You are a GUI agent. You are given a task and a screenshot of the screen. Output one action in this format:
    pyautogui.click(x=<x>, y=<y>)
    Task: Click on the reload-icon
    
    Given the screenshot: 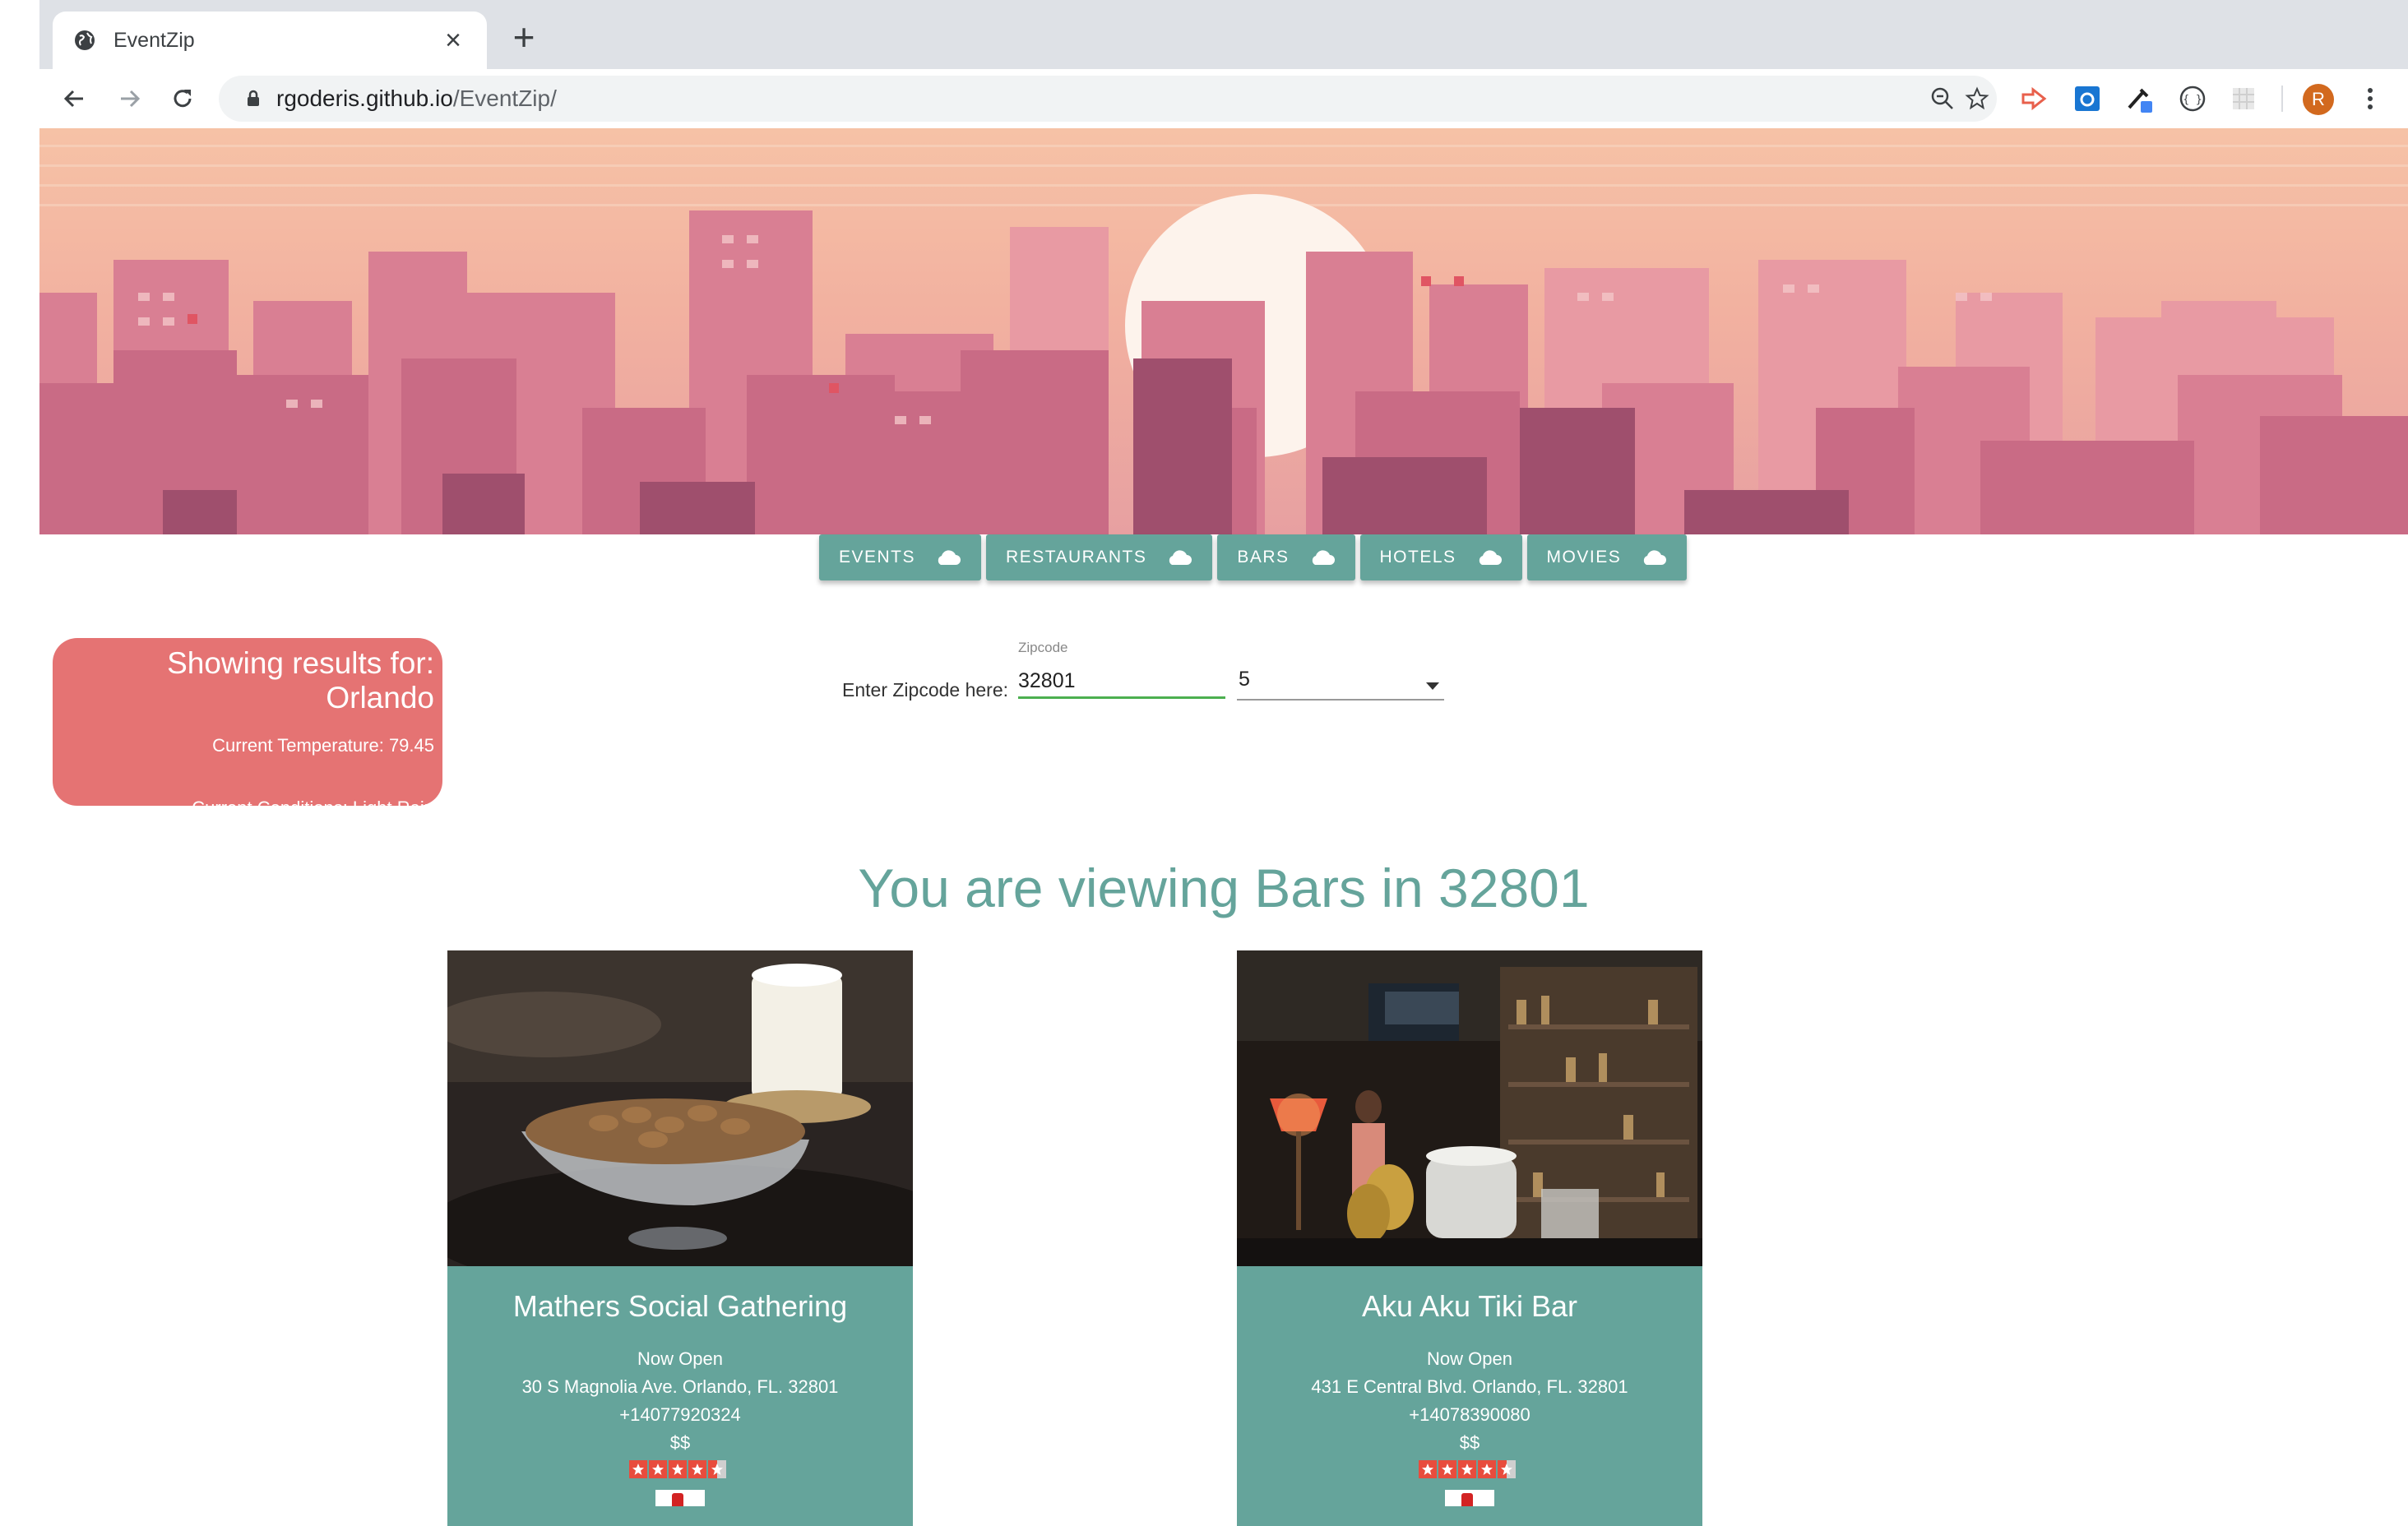 What is the action you would take?
    pyautogui.click(x=182, y=98)
    